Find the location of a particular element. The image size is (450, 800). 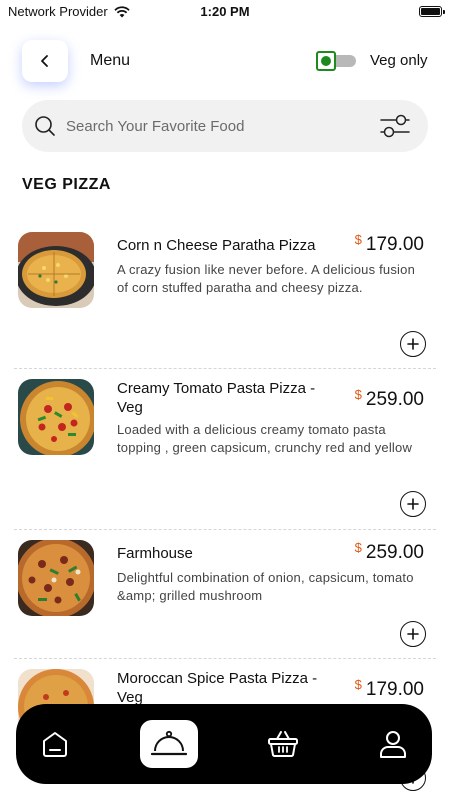

home-icon is located at coordinates (55, 744).